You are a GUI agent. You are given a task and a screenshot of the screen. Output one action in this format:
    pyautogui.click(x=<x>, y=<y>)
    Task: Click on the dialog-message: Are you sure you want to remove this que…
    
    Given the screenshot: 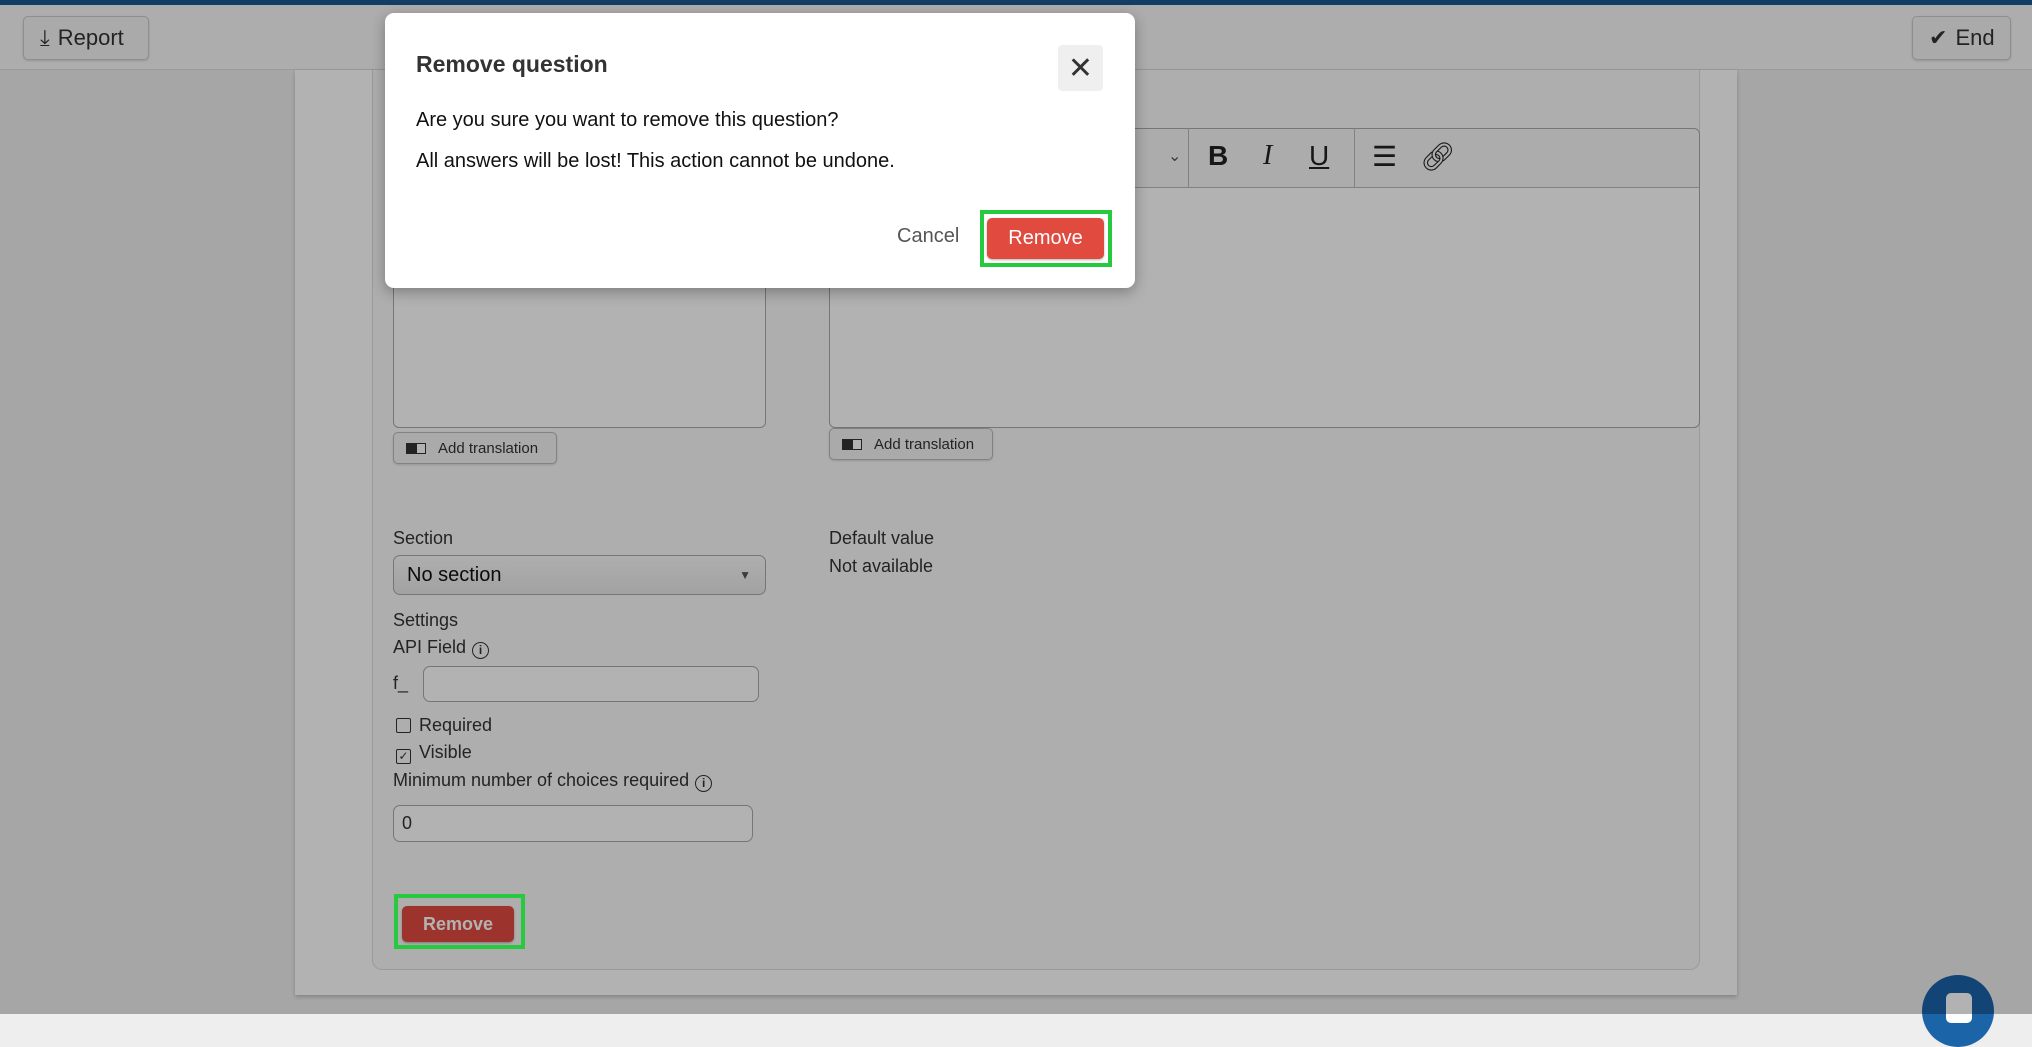 What is the action you would take?
    pyautogui.click(x=627, y=120)
    